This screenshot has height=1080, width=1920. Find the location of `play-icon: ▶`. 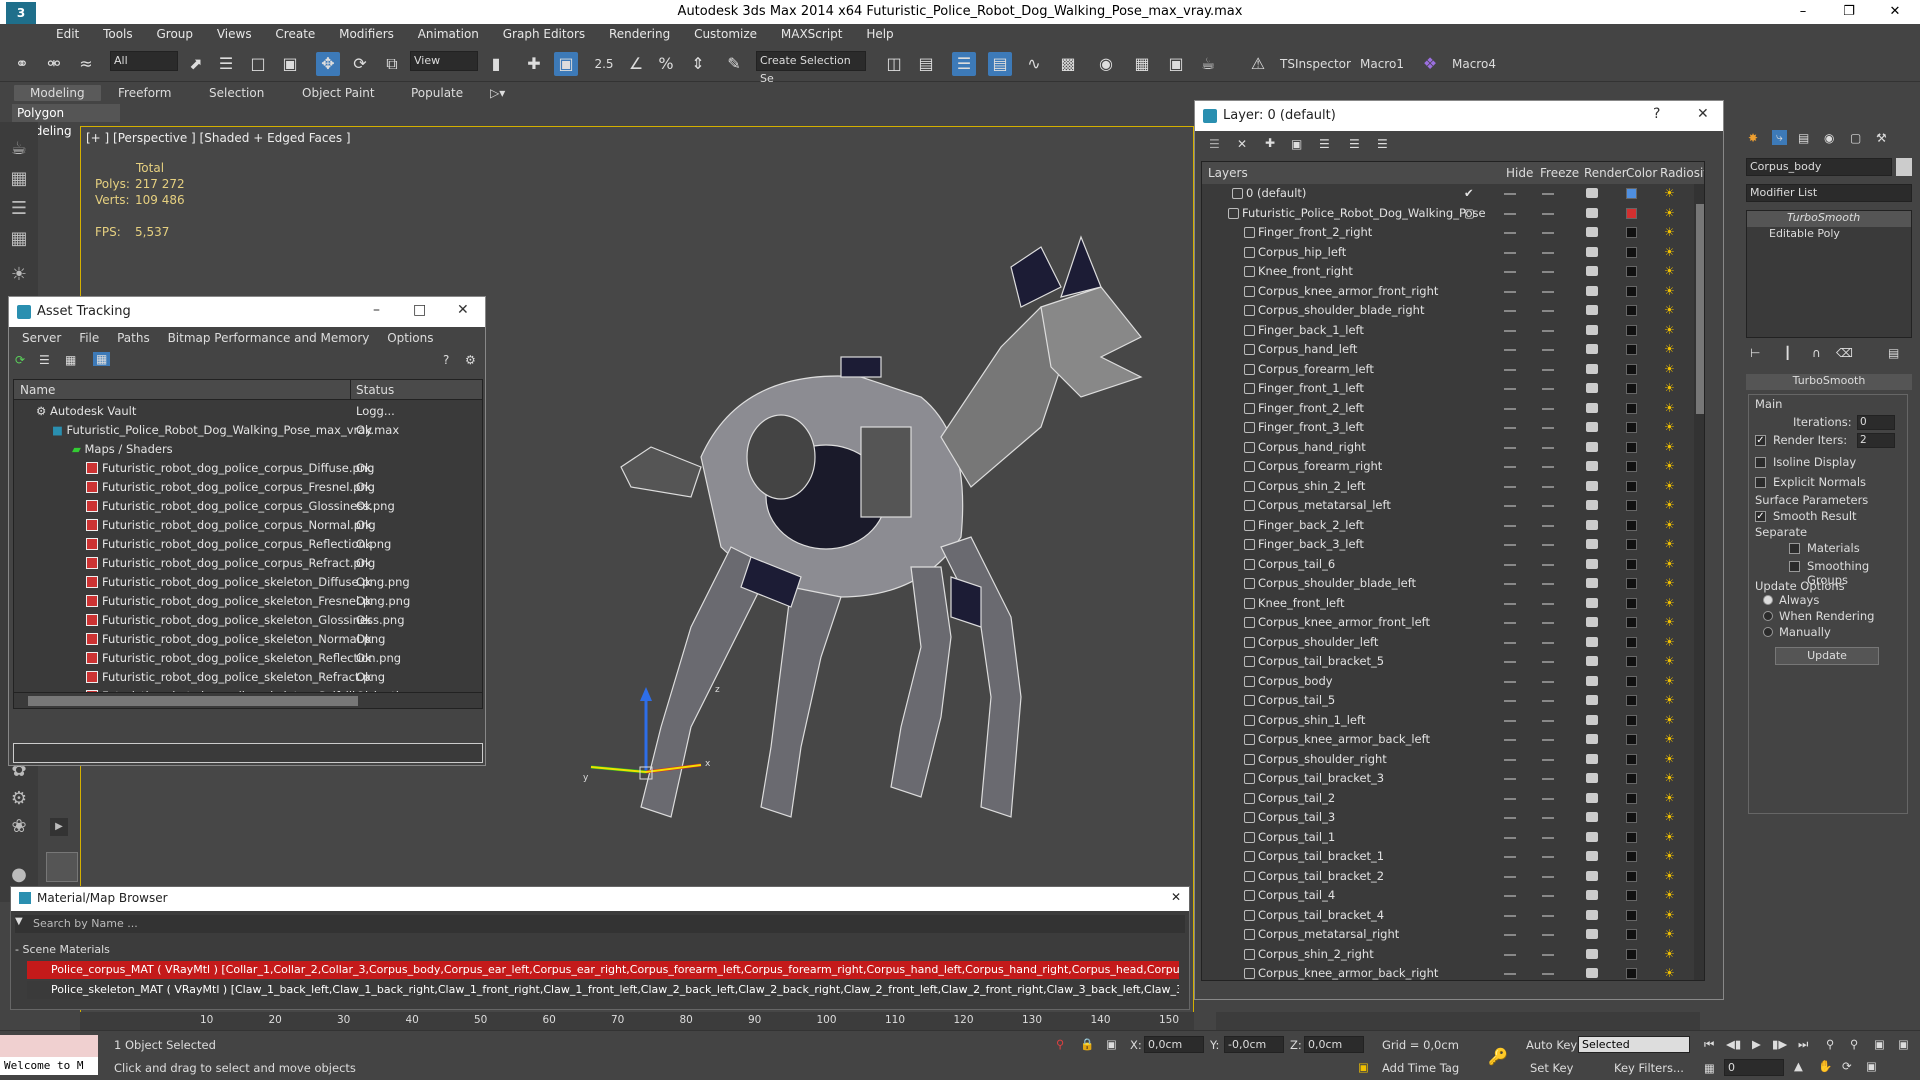

play-icon: ▶ is located at coordinates (1756, 1044).